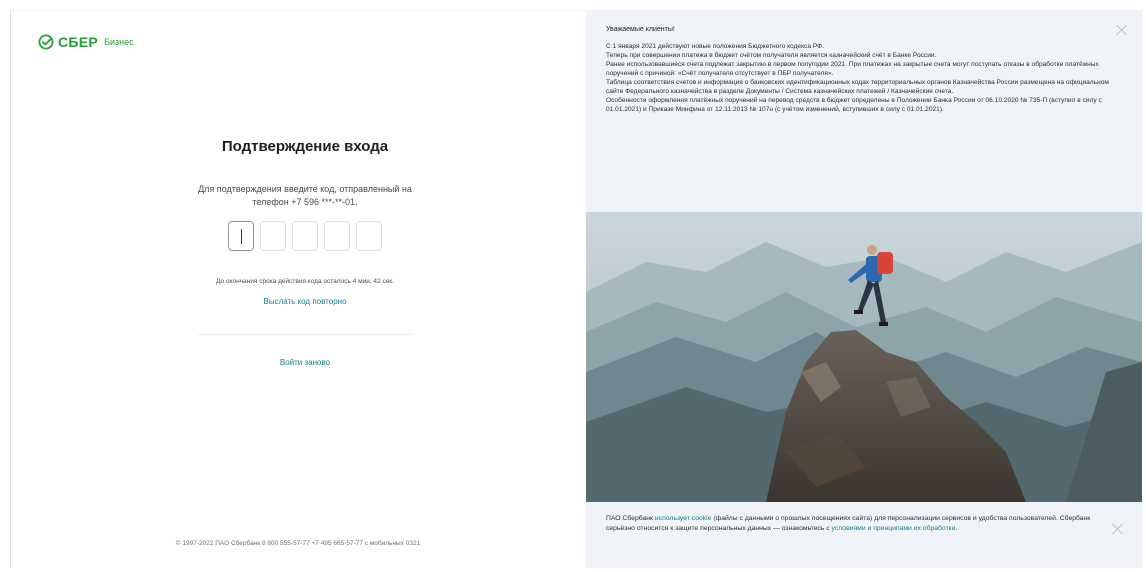 This screenshot has height=572, width=1146. I want to click on cookie-link: использует cookie, so click(683, 518).